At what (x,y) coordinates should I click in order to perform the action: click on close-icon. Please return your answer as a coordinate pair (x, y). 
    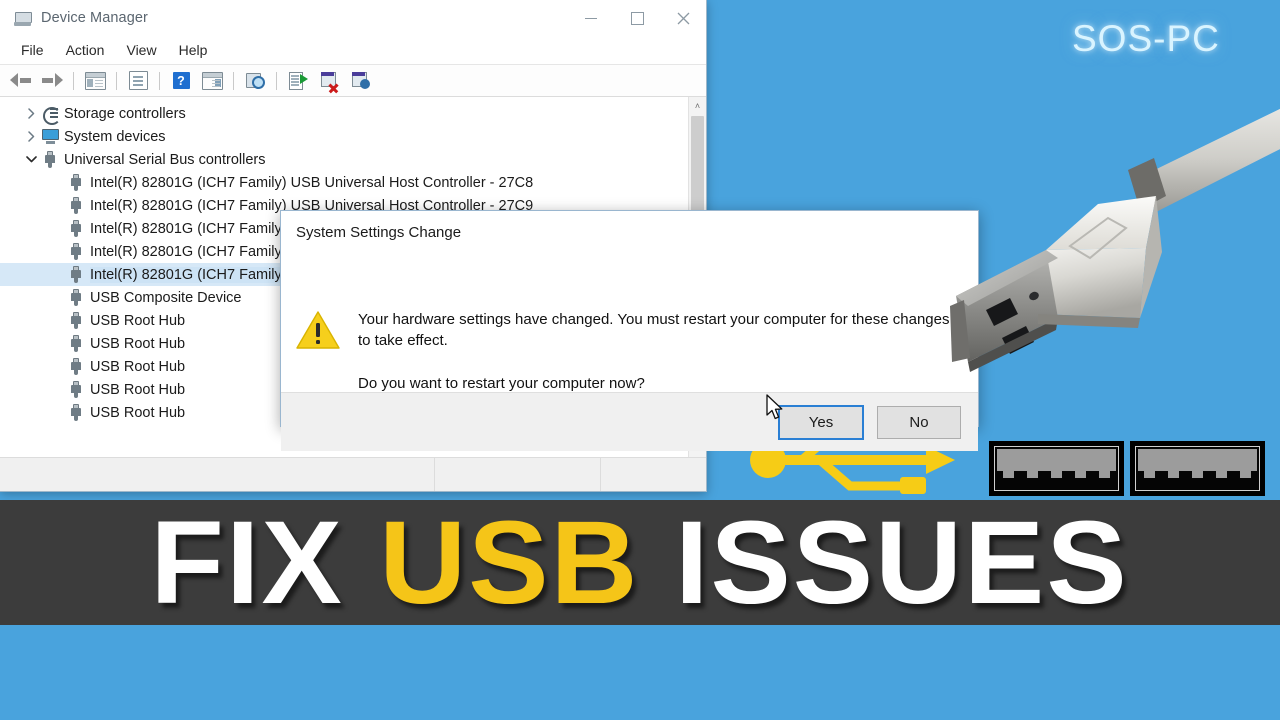
    Looking at the image, I should click on (683, 18).